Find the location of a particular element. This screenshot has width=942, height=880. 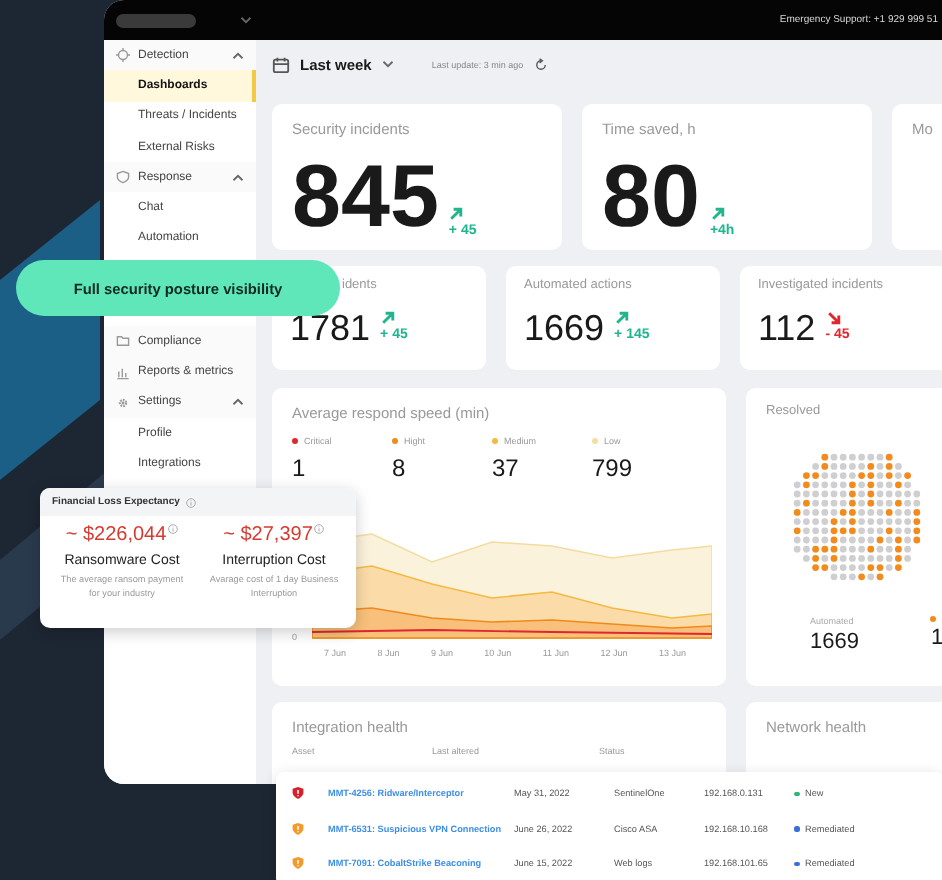

settings-icon is located at coordinates (123, 402).